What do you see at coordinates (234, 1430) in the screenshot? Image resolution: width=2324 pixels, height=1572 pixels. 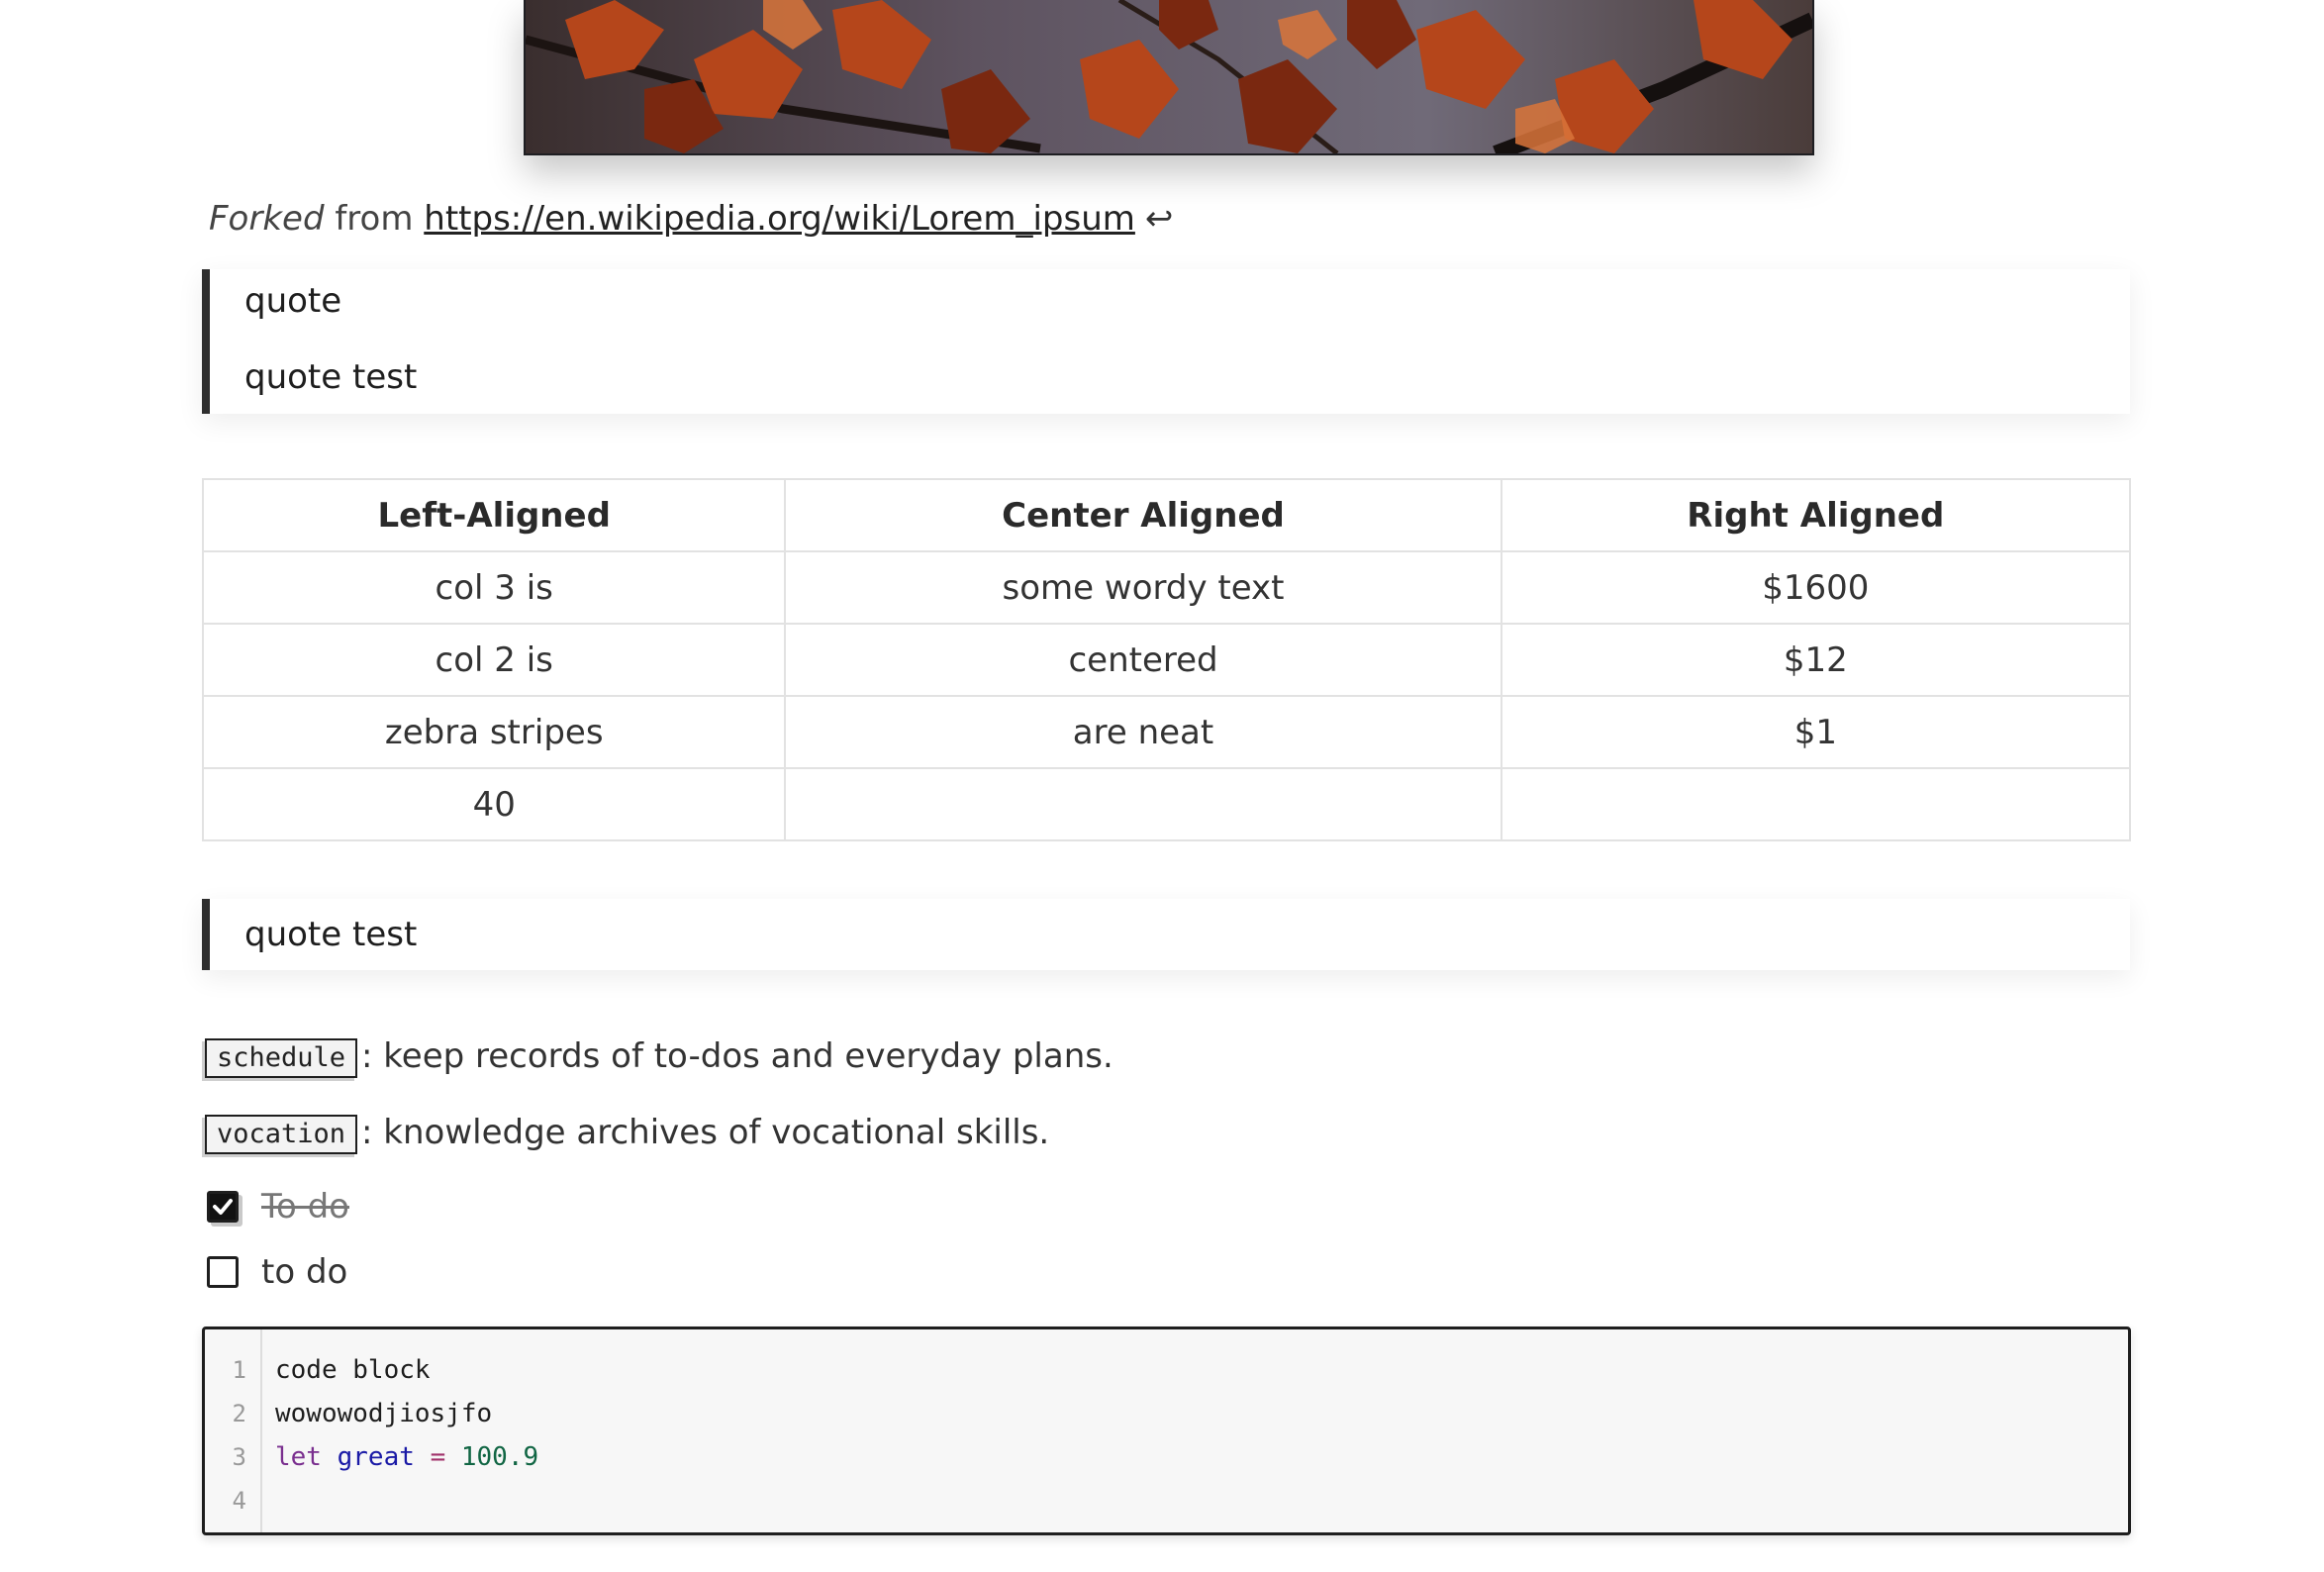 I see `line-number-gutter: 1 2 3 4` at bounding box center [234, 1430].